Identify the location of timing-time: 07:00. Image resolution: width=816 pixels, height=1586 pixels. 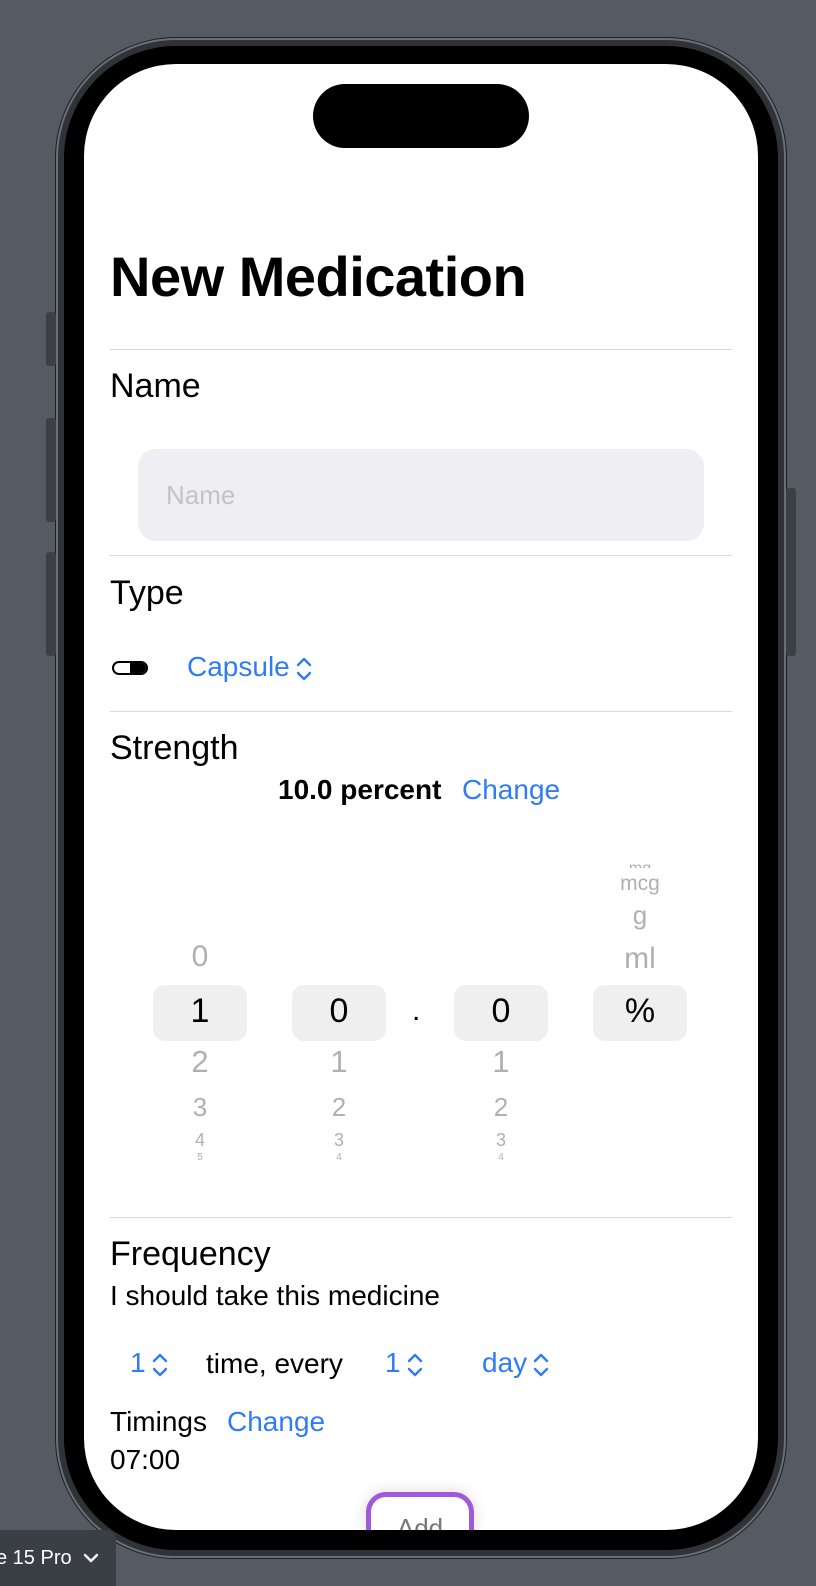
(145, 1459).